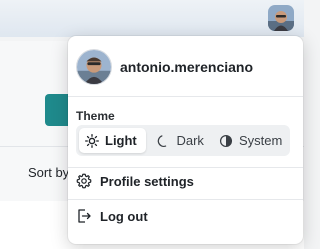 Image resolution: width=320 pixels, height=249 pixels. What do you see at coordinates (92, 140) in the screenshot?
I see `sun-icon` at bounding box center [92, 140].